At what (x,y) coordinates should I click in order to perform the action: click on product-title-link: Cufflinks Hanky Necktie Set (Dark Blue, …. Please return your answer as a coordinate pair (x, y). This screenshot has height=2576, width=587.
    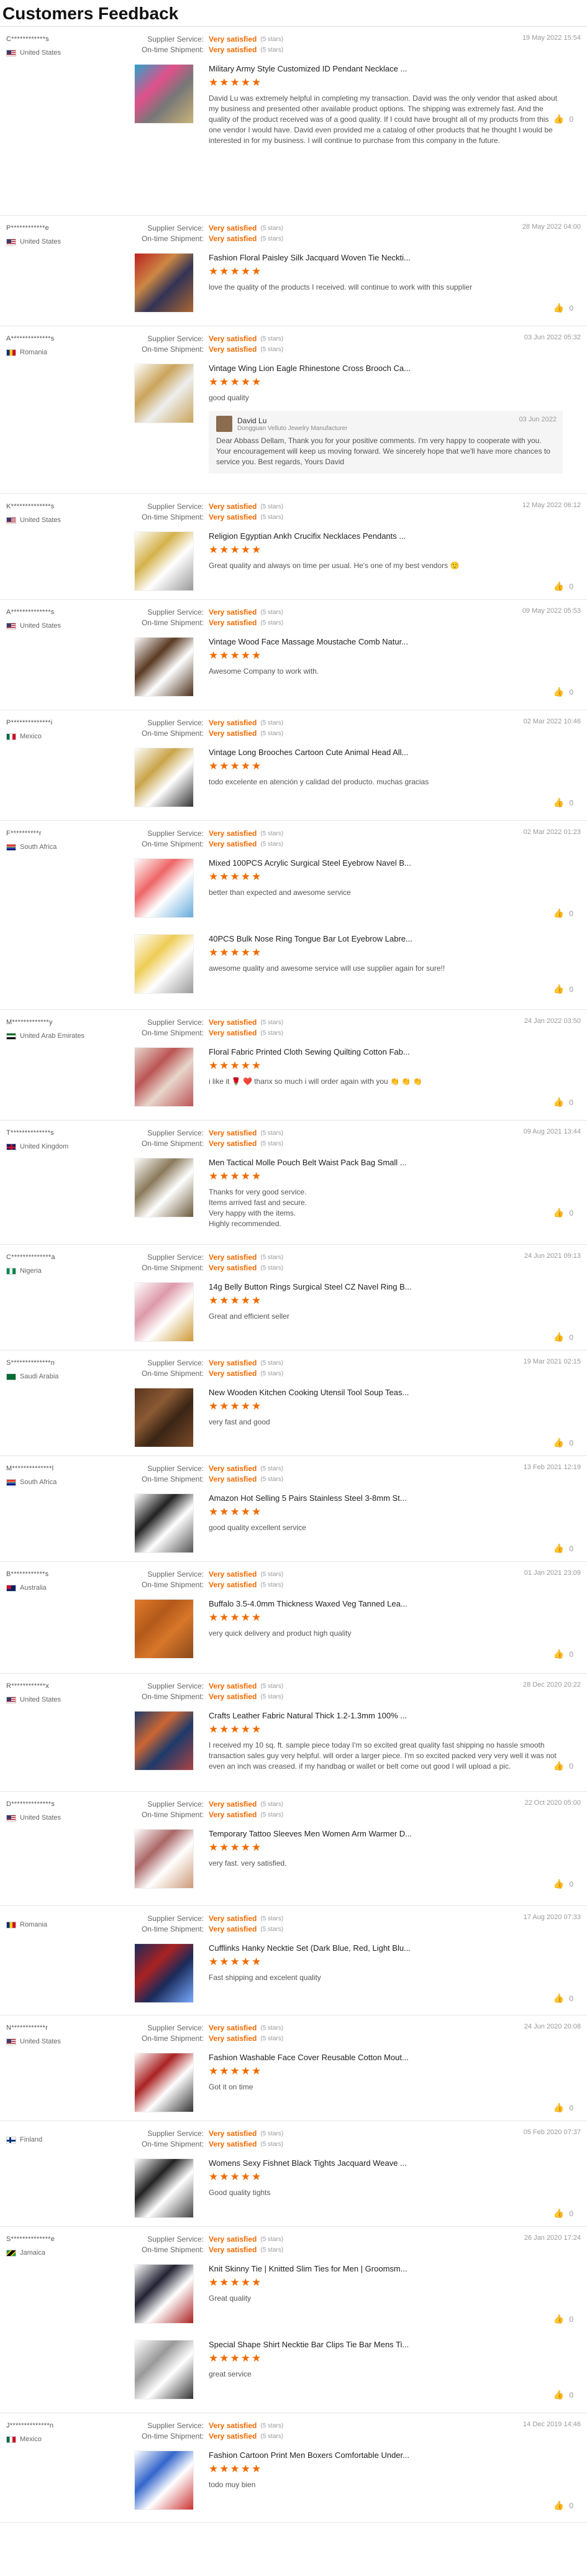
    Looking at the image, I should click on (386, 1948).